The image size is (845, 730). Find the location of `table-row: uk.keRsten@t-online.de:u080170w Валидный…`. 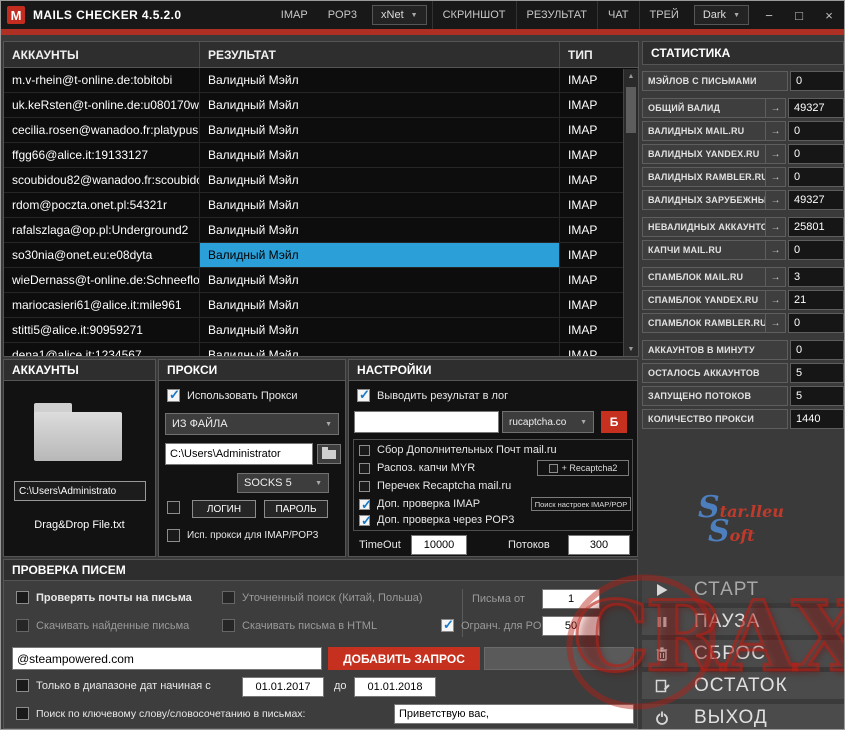

table-row: uk.keRsten@t-online.de:u080170w Валидный… is located at coordinates (321, 105).